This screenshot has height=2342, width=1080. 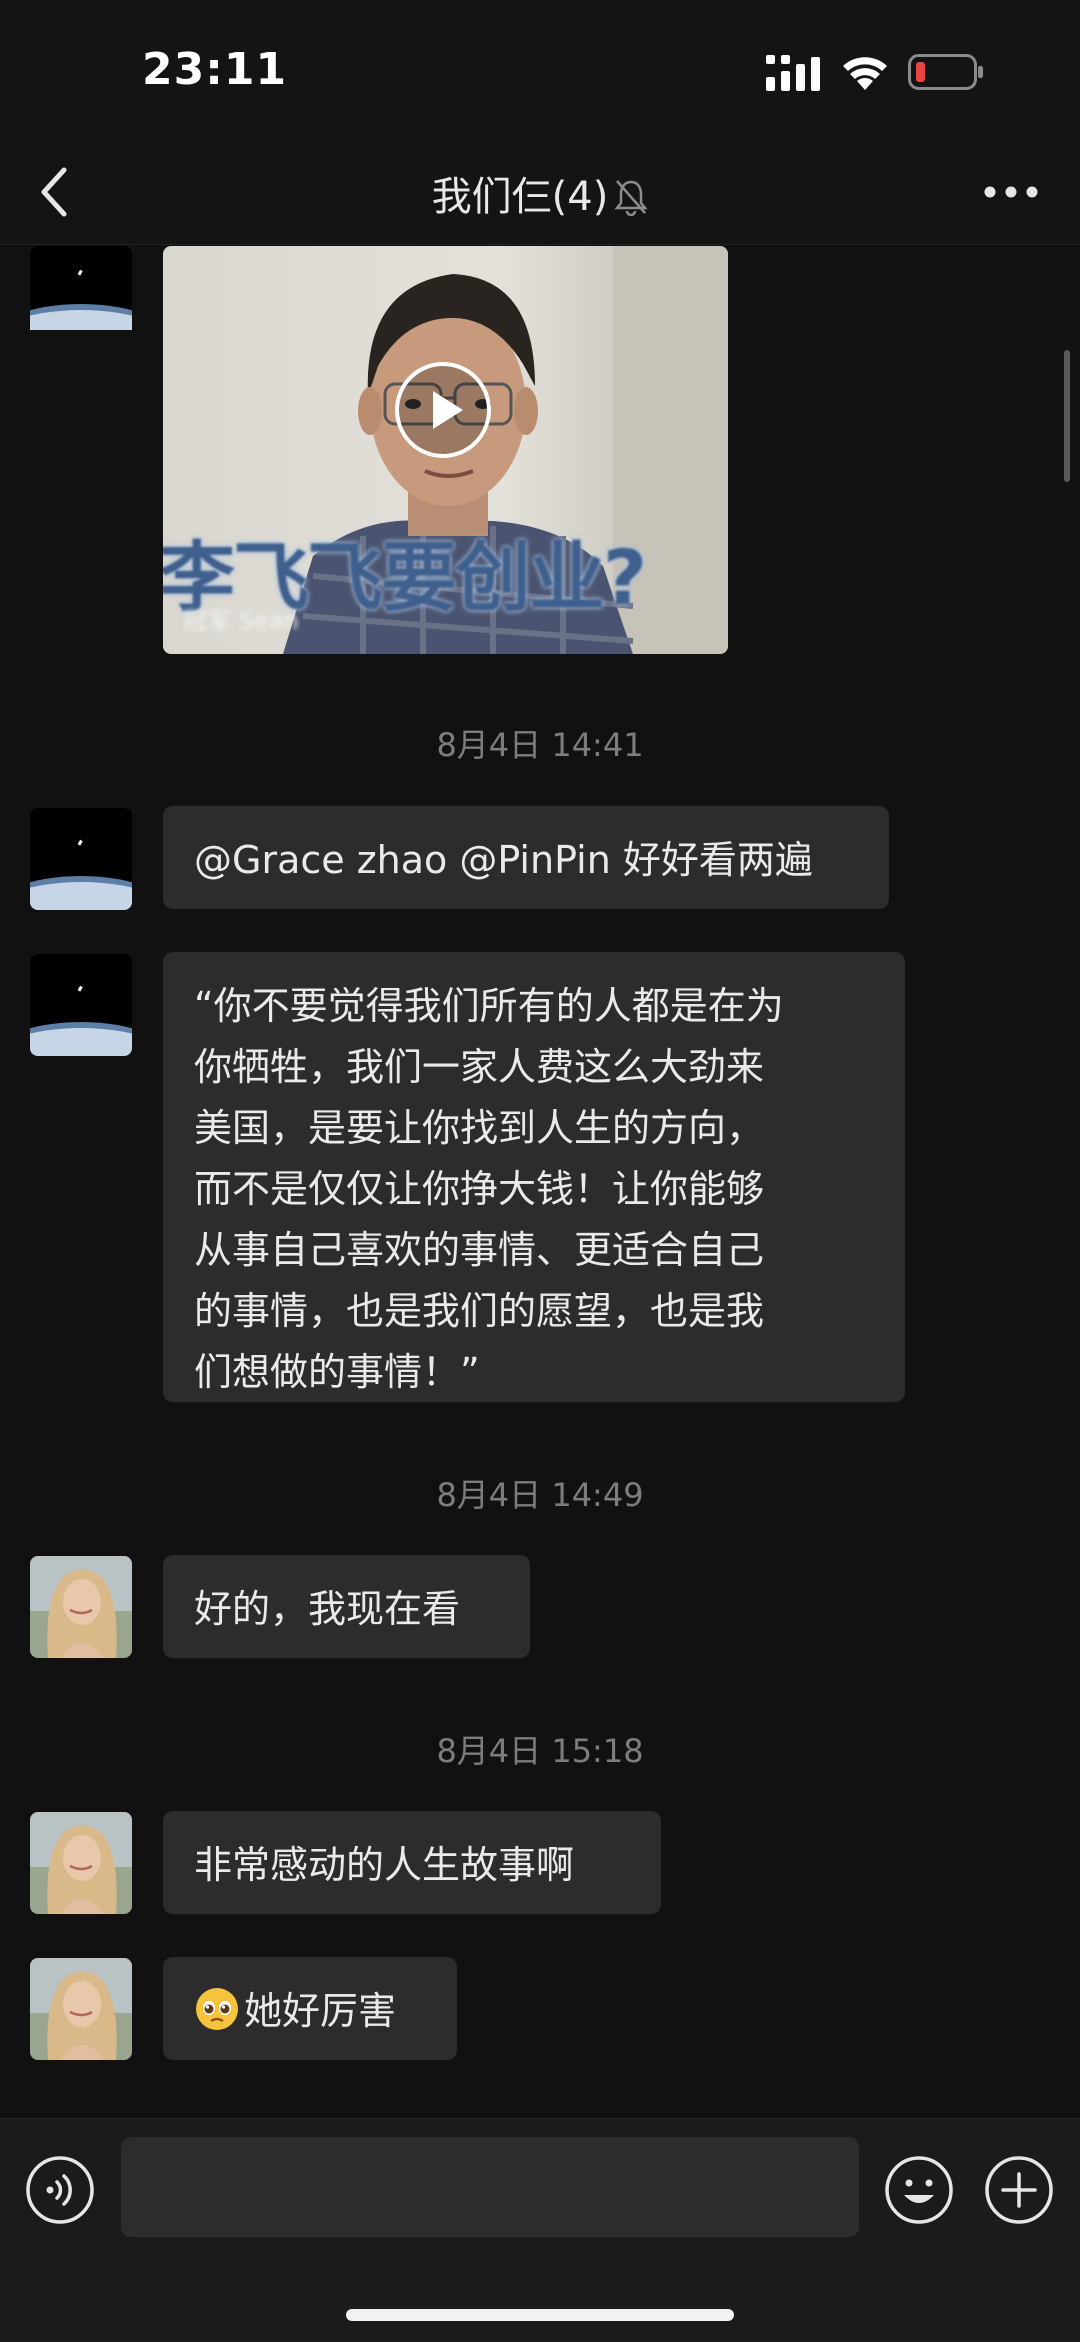 I want to click on status-time: 23:11, so click(x=215, y=69).